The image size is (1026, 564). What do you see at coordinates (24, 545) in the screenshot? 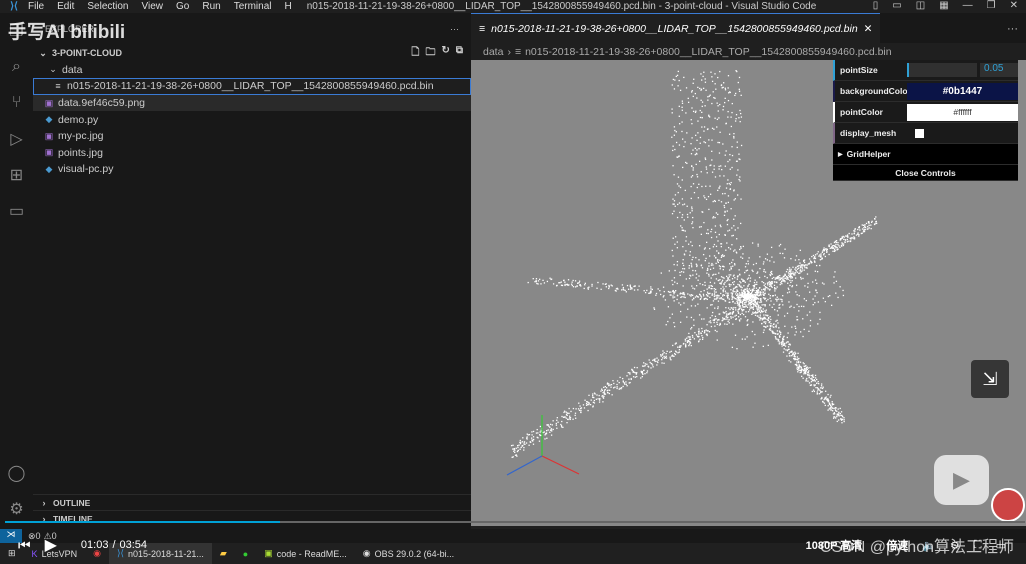
I see `previous-icon: ⏮` at bounding box center [24, 545].